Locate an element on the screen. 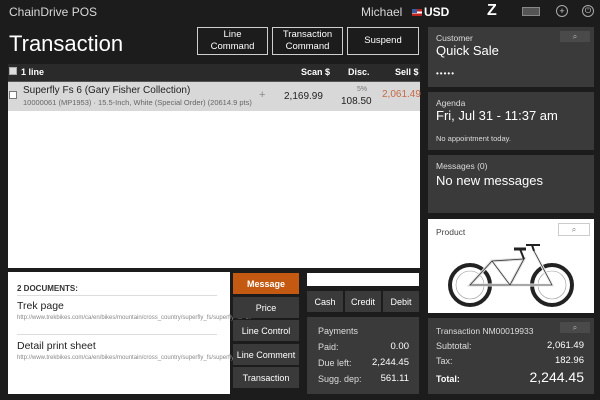 This screenshot has height=400, width=600. customer-label: Customer is located at coordinates (454, 38).